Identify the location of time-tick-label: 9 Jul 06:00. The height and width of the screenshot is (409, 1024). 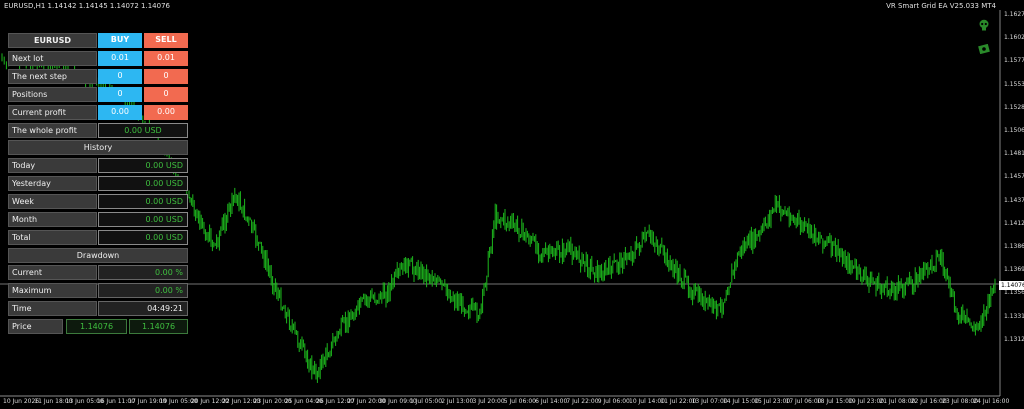
(613, 401).